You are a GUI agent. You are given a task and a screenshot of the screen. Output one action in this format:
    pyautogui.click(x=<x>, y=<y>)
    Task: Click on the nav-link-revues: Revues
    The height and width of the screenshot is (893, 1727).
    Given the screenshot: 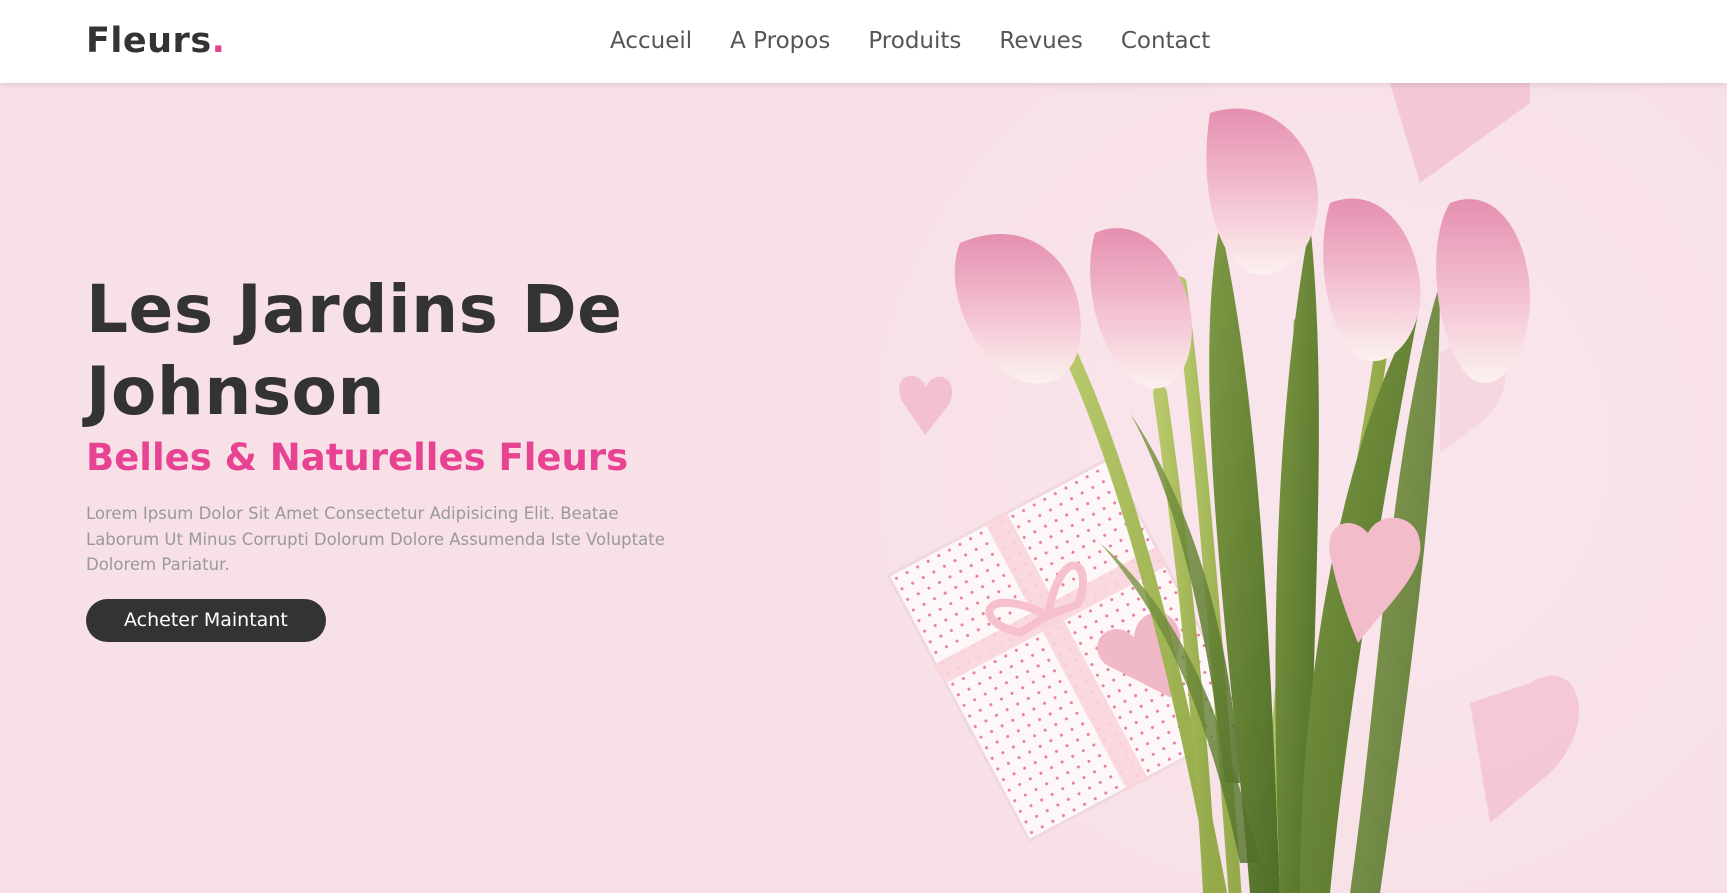 What is the action you would take?
    pyautogui.click(x=1040, y=41)
    